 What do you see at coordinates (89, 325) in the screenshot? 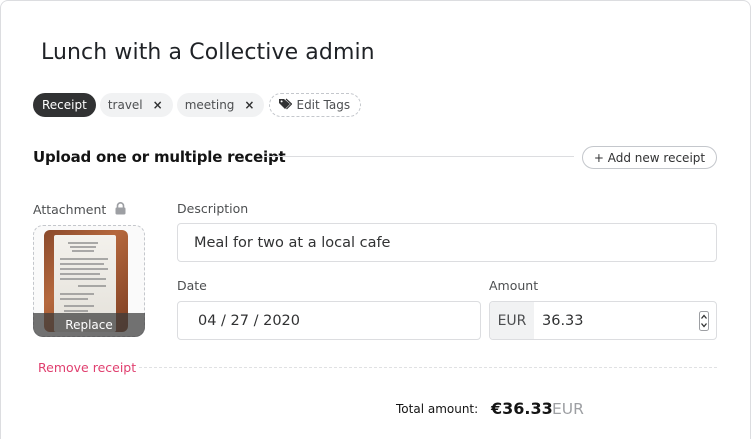
I see `replace-attachment-button: Replace` at bounding box center [89, 325].